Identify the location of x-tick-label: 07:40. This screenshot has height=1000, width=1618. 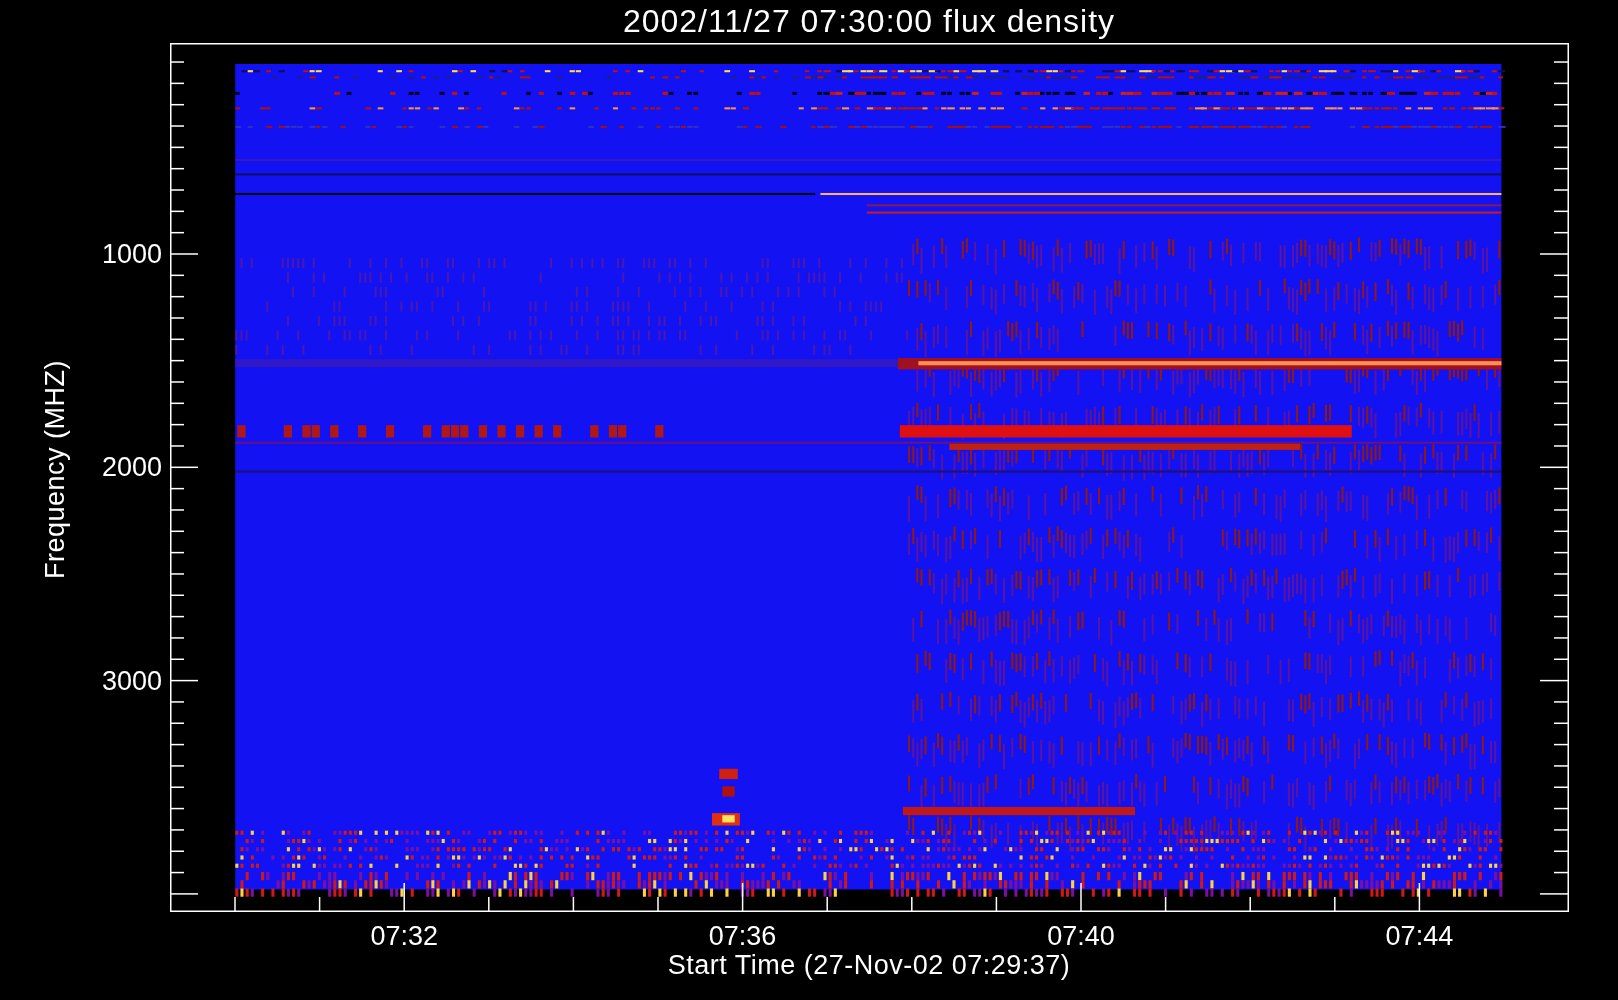
(1081, 936).